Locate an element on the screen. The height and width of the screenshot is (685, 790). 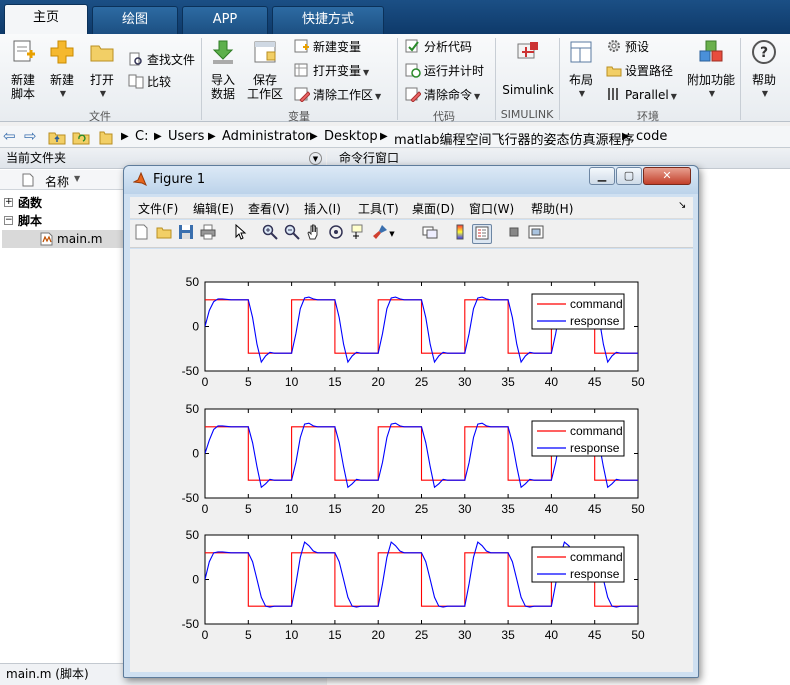
simulink-button: Simulink is located at coordinates (528, 67).